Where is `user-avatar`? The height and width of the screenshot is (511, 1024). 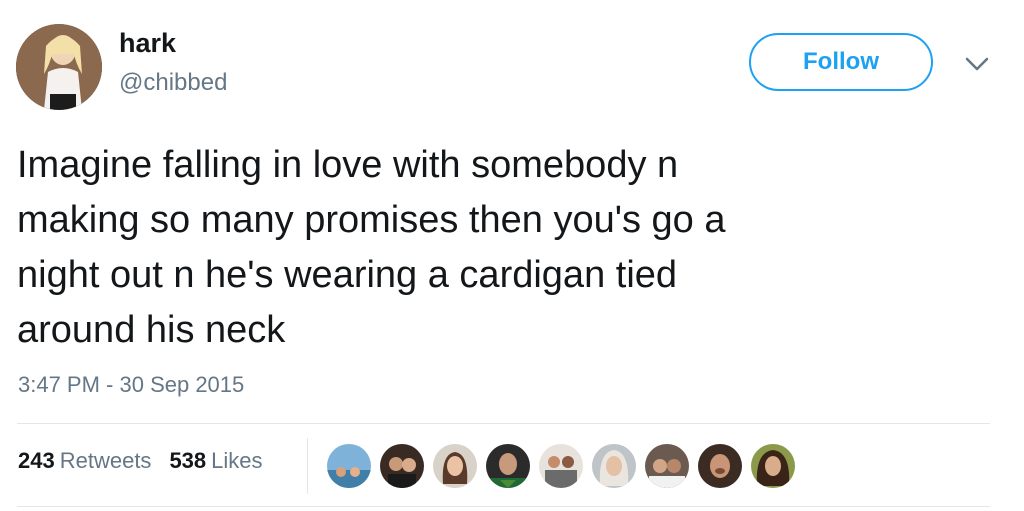
user-avatar is located at coordinates (59, 67).